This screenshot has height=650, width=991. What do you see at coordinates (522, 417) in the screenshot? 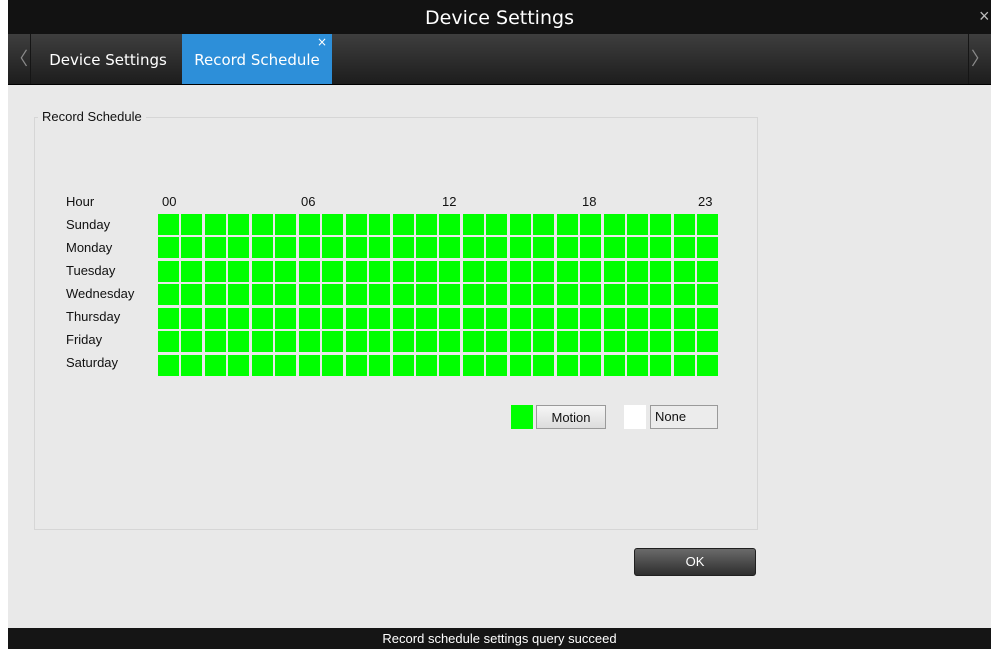
I see `motion-color-swatch` at bounding box center [522, 417].